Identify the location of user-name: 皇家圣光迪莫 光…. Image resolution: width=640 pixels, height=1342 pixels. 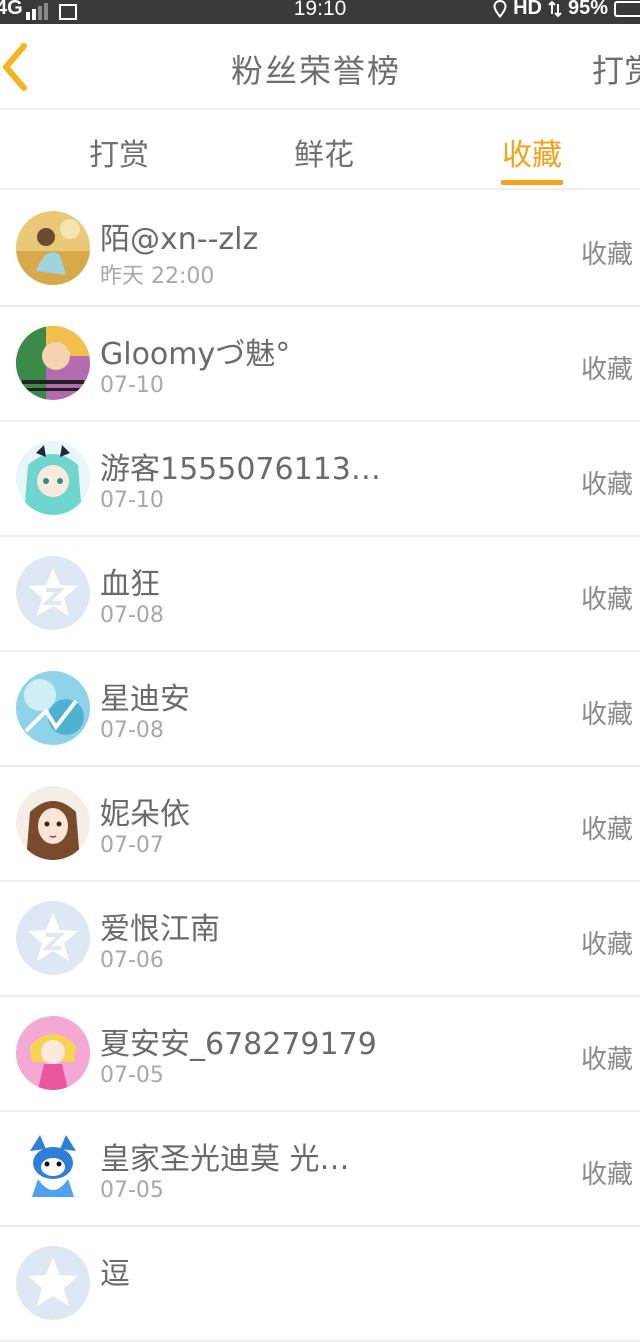
(225, 1159).